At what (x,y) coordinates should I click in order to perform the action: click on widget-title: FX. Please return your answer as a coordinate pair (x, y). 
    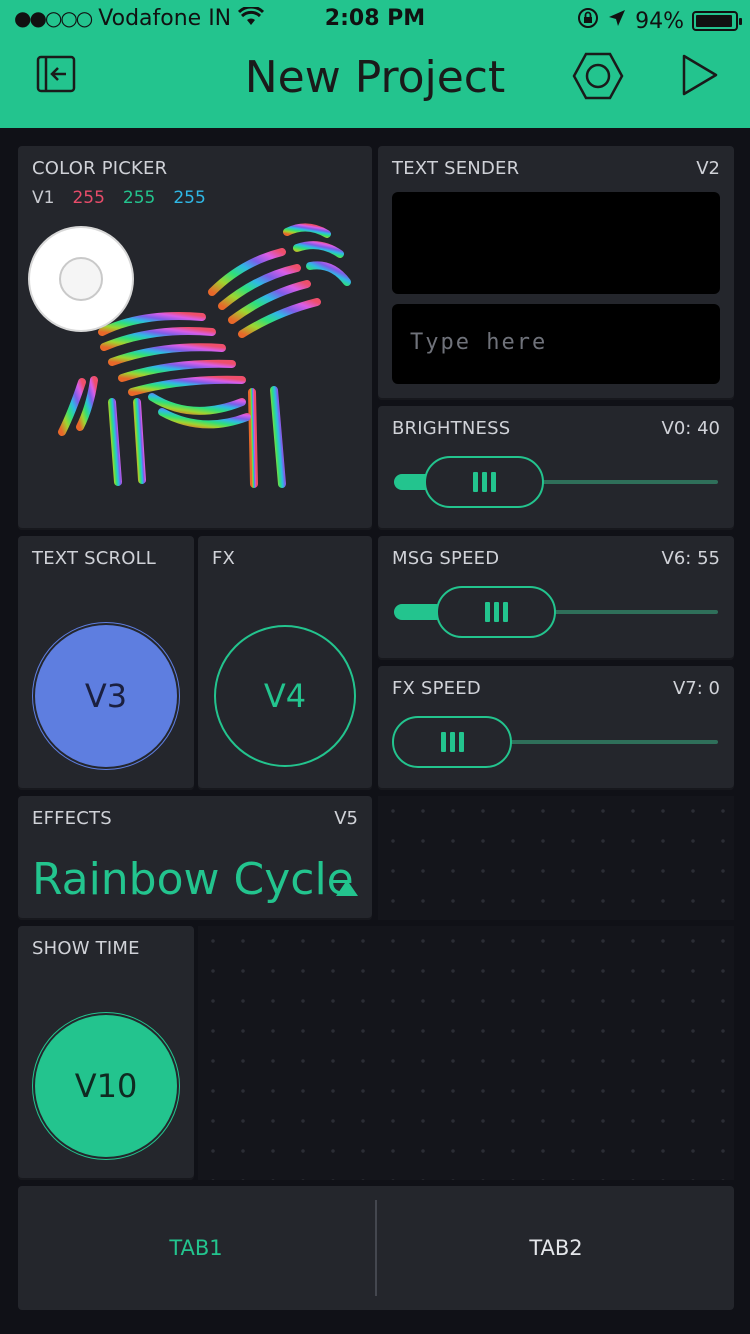
    Looking at the image, I should click on (224, 558).